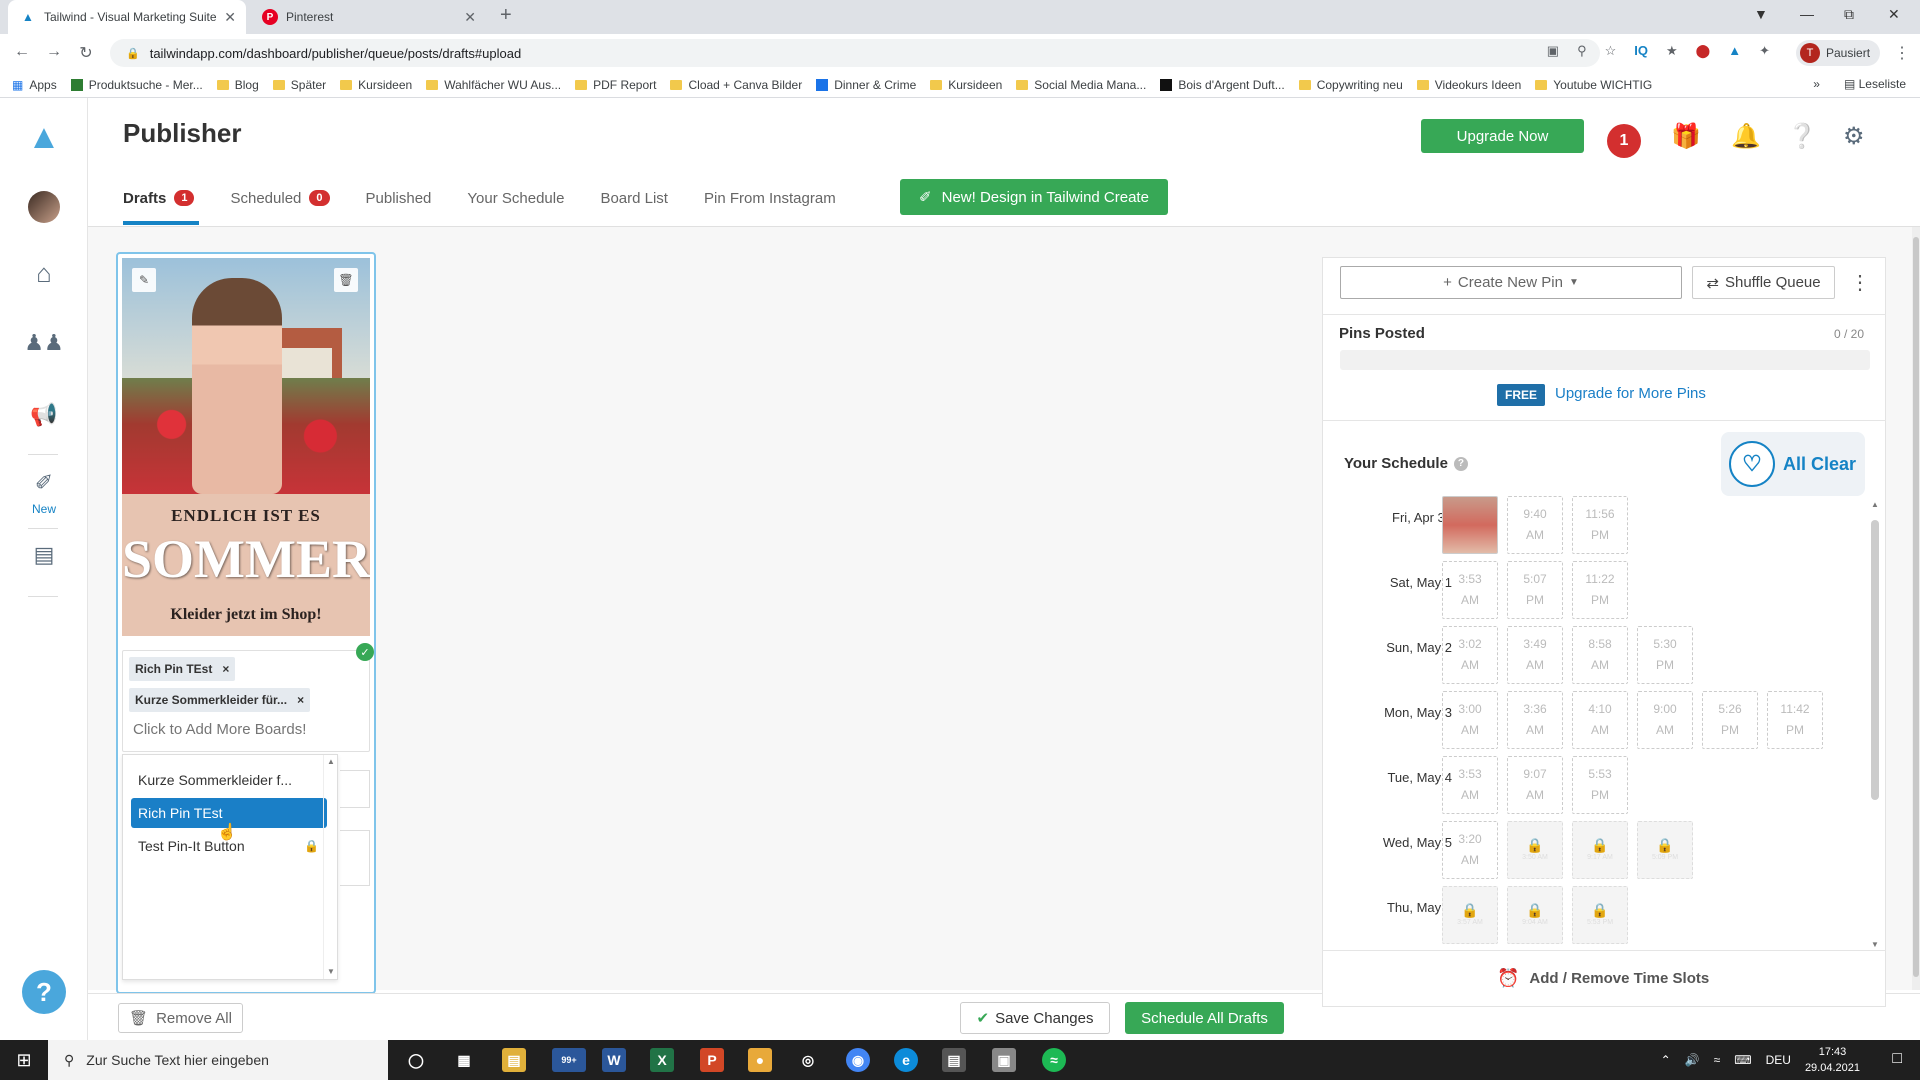  Describe the element at coordinates (634, 198) in the screenshot. I see `tab-board-list: Board List` at that location.